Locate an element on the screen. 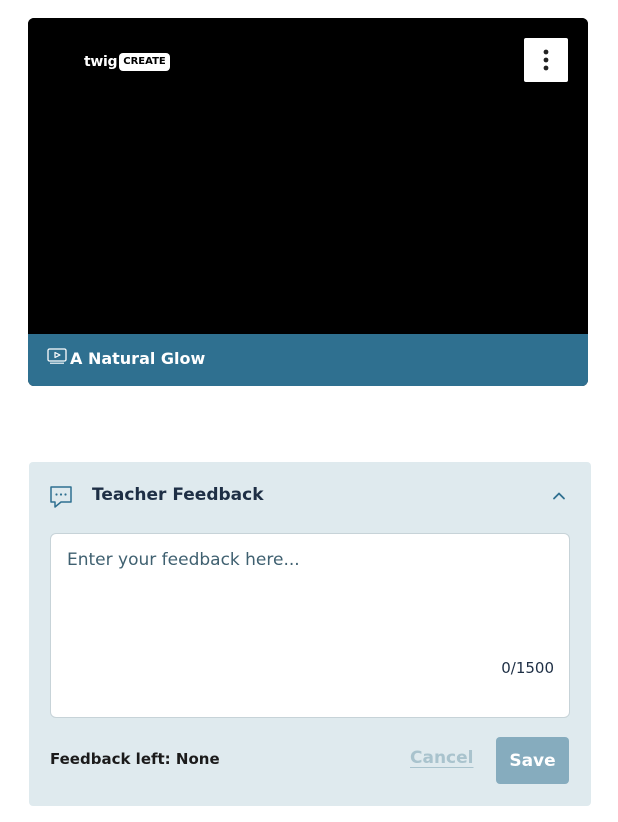 This screenshot has height=822, width=618. video-menu-button is located at coordinates (546, 60).